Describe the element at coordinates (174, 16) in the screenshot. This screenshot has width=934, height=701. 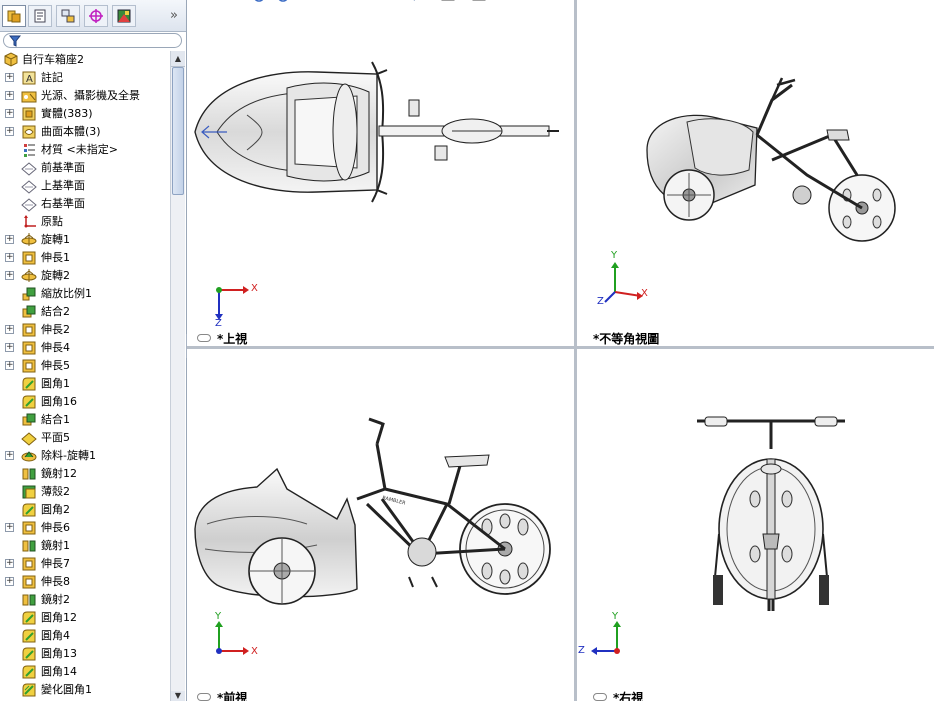
I see `expand-panel-icon: »` at that location.